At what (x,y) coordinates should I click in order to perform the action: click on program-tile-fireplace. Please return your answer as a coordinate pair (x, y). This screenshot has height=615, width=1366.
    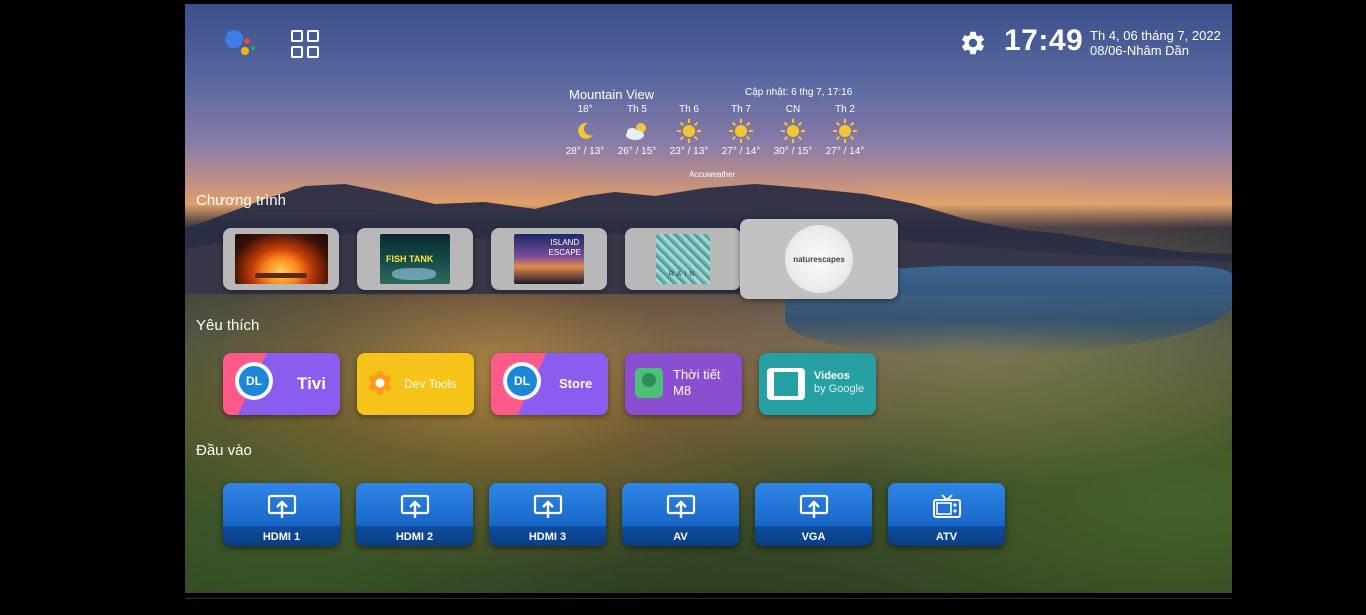
    Looking at the image, I should click on (281, 259).